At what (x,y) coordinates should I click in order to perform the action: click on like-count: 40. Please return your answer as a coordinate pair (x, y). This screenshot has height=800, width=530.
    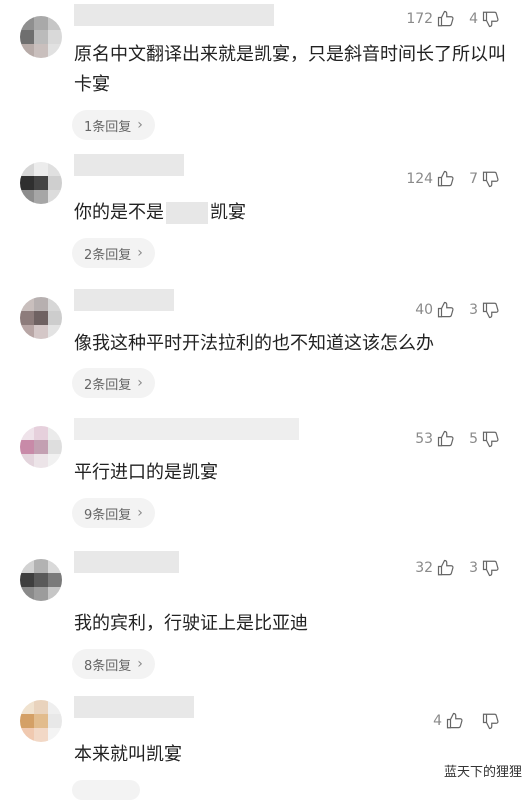
    Looking at the image, I should click on (424, 310).